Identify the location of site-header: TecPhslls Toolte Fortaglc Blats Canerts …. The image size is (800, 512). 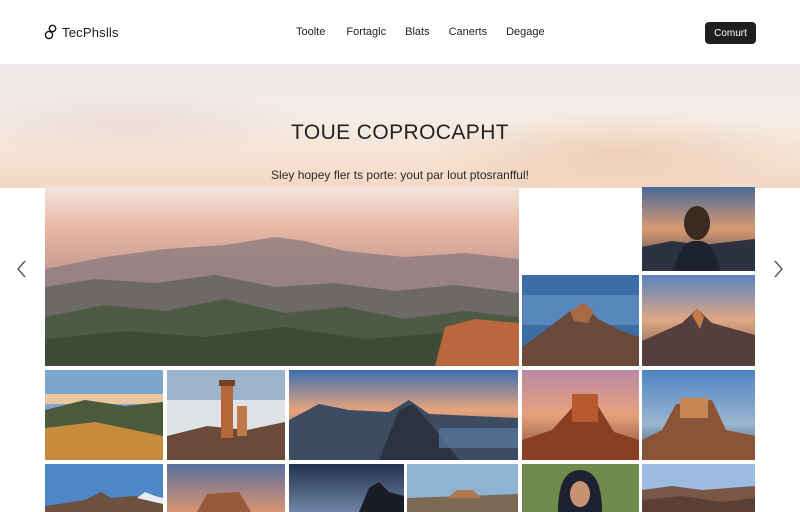
(400, 32).